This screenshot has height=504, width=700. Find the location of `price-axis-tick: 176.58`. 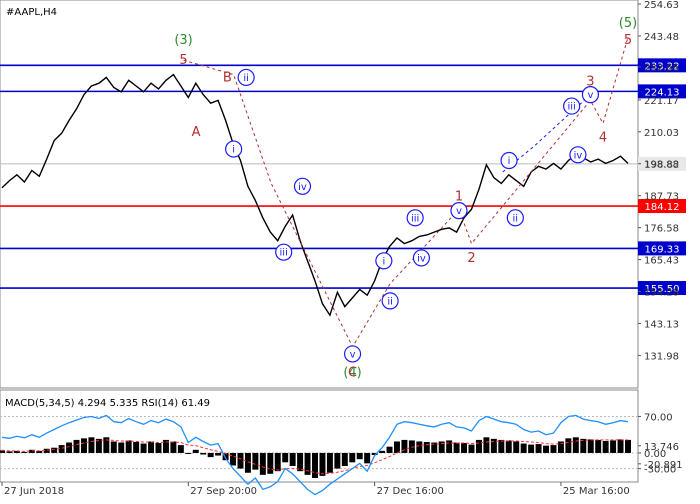

price-axis-tick: 176.58 is located at coordinates (661, 229).